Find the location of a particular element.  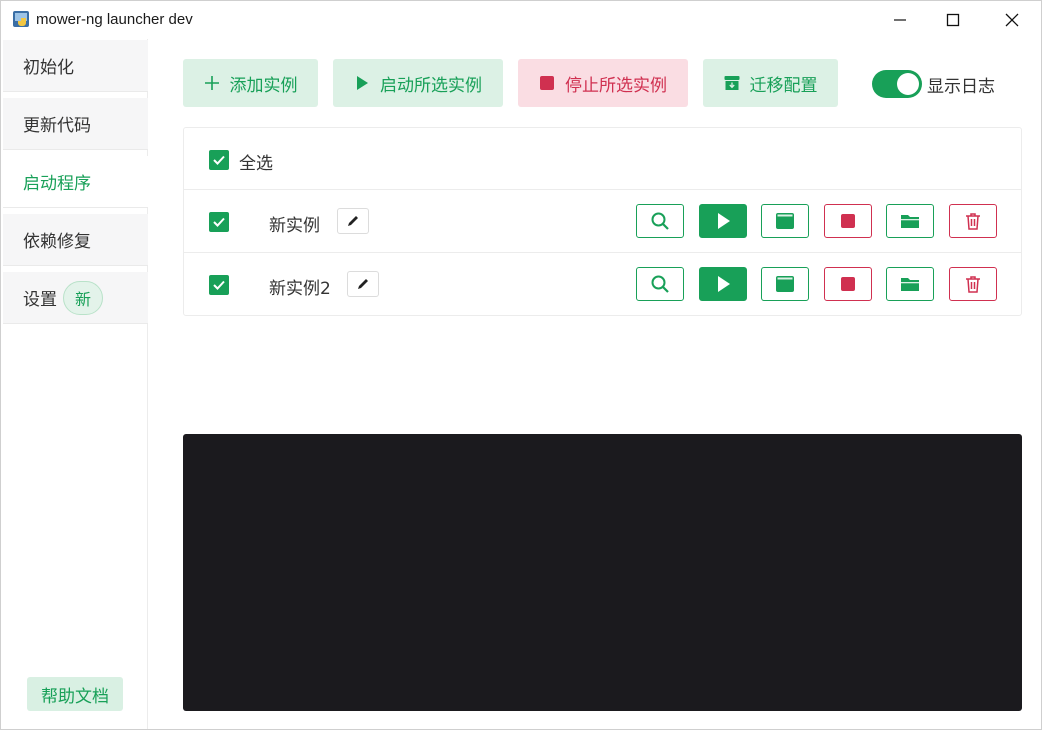

start-selected-label: 启动所选实例 is located at coordinates (431, 85).